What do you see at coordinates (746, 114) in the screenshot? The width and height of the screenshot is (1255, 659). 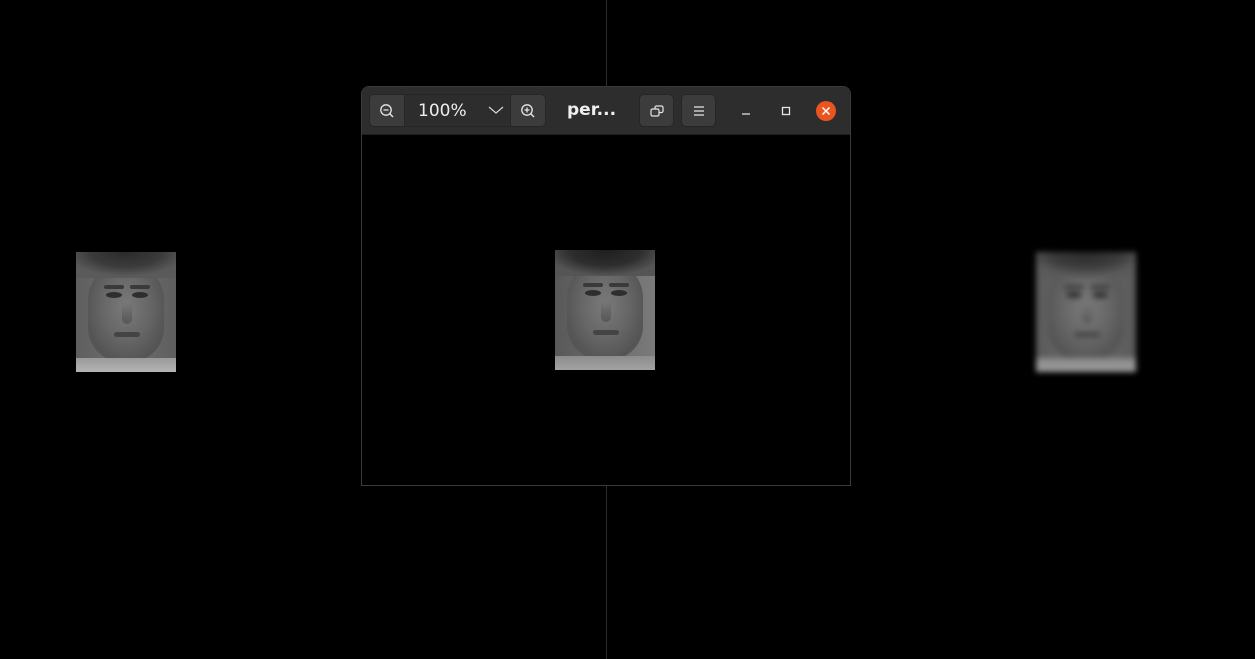 I see `minimize-icon` at bounding box center [746, 114].